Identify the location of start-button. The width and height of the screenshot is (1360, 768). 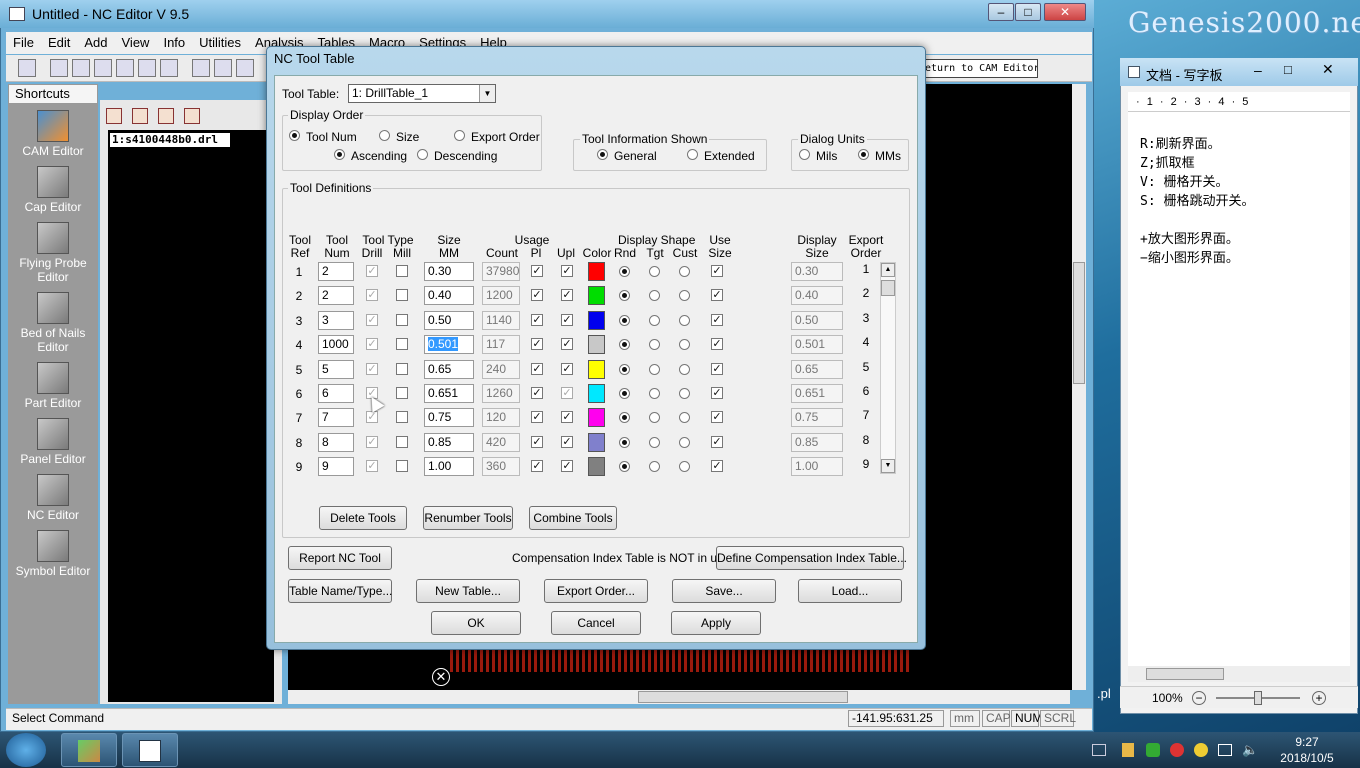
(26, 750).